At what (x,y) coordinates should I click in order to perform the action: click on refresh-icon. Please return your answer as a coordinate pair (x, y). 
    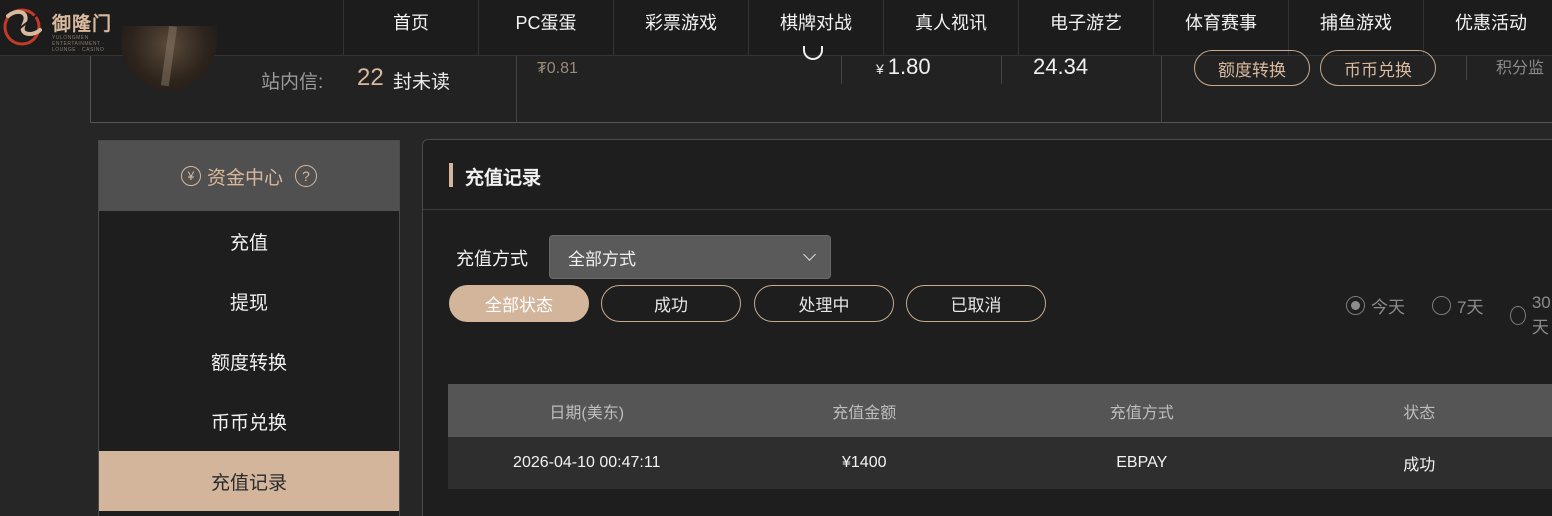
    Looking at the image, I should click on (813, 53).